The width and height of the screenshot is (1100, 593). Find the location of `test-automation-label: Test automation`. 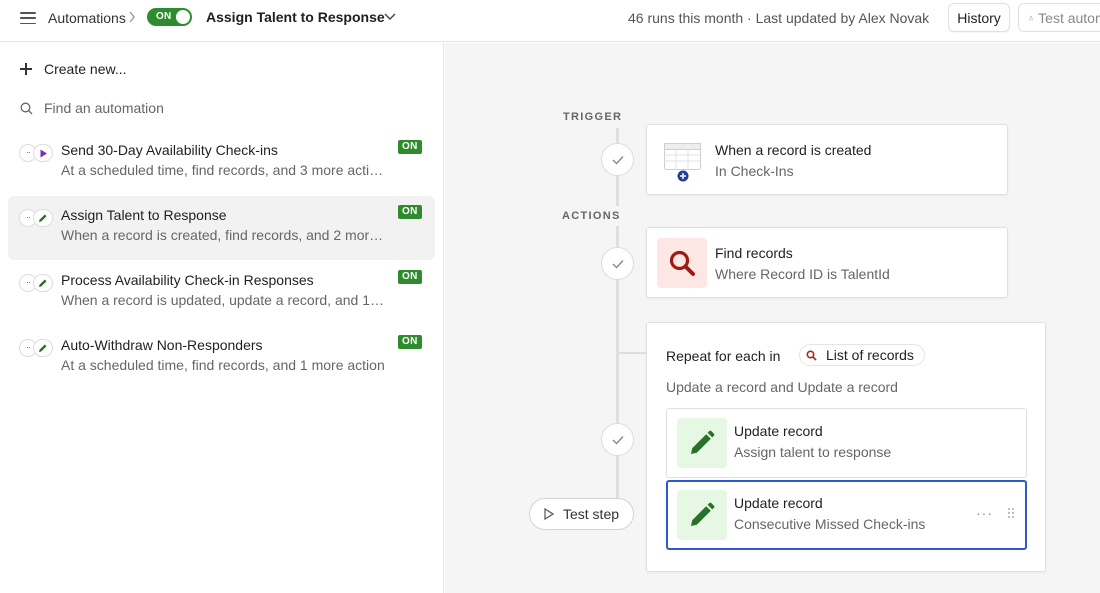

test-automation-label: Test automation is located at coordinates (1069, 17).